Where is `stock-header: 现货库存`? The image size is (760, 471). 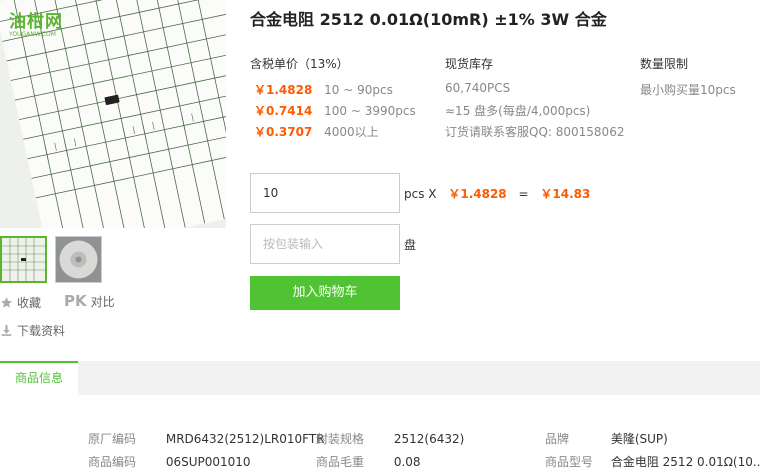 stock-header: 现货库存 is located at coordinates (469, 64).